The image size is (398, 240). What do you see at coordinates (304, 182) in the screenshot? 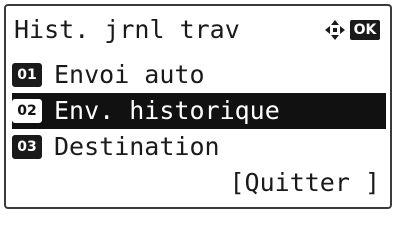
I see `quit-label: [Quitter ]` at bounding box center [304, 182].